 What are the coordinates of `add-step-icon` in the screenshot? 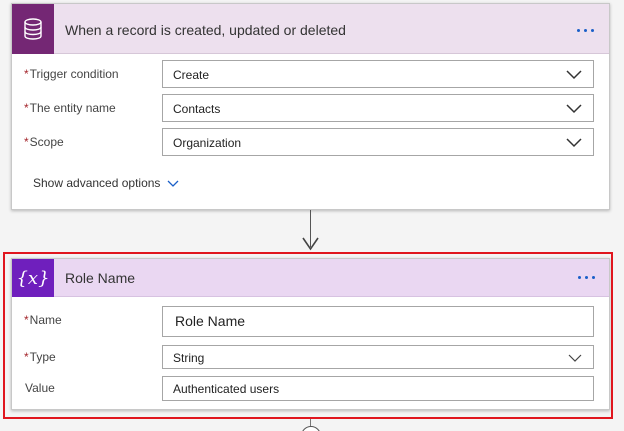 It's located at (311, 428).